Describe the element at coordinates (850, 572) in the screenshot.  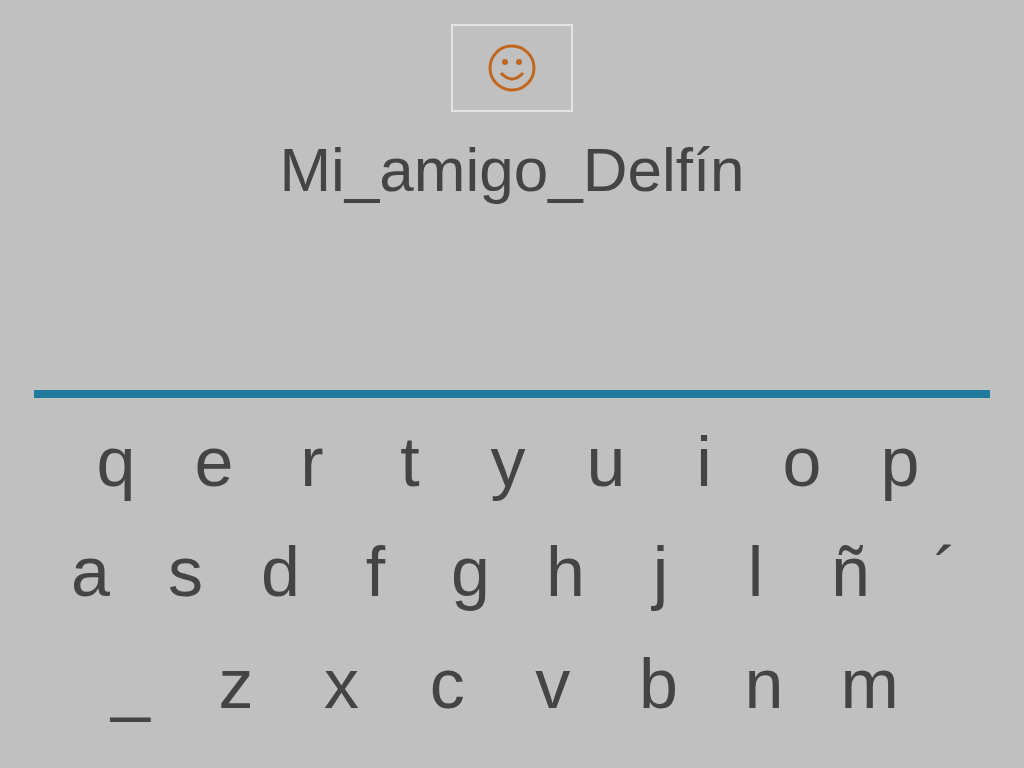
I see `letter-key: ñ` at that location.